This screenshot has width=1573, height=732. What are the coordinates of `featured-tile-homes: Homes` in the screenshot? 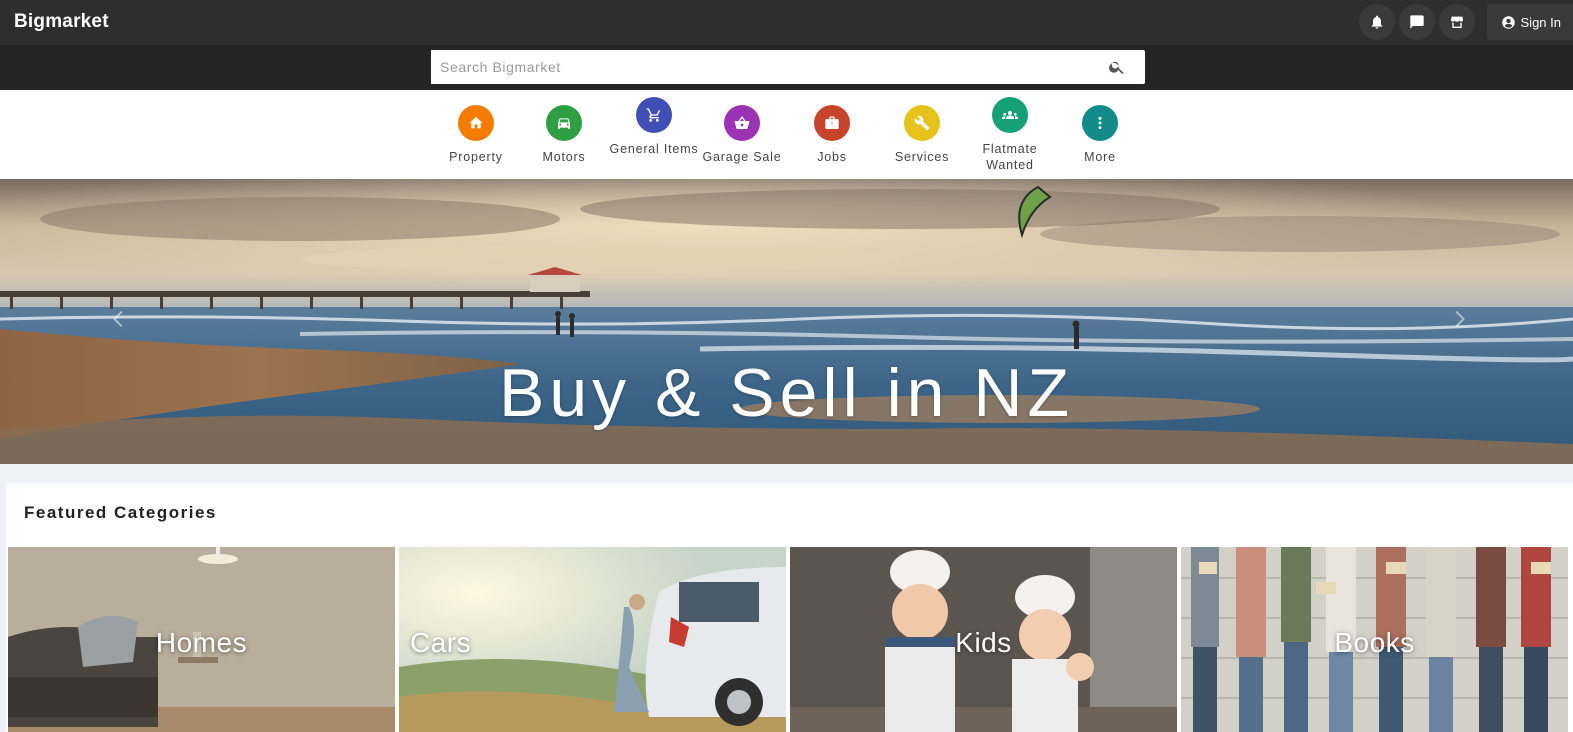 It's located at (201, 639).